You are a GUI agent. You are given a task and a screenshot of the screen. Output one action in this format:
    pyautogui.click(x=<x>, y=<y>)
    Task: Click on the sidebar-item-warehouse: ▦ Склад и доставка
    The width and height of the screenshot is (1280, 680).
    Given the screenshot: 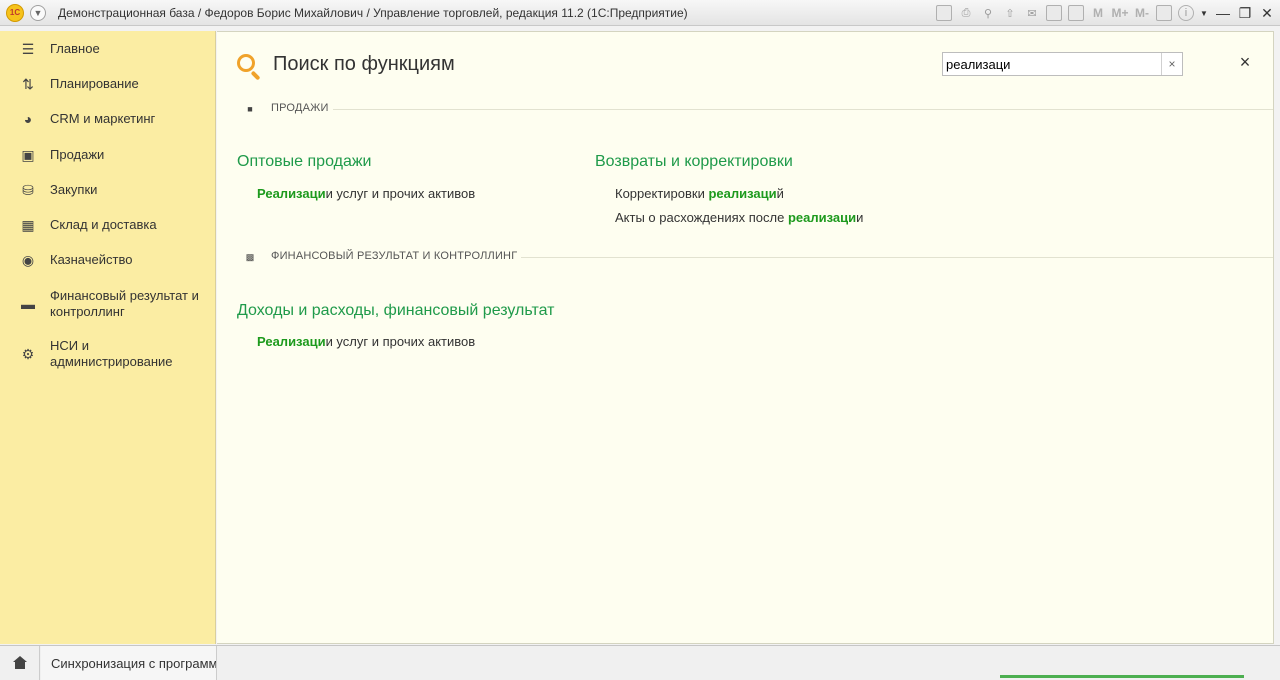 What is the action you would take?
    pyautogui.click(x=108, y=225)
    